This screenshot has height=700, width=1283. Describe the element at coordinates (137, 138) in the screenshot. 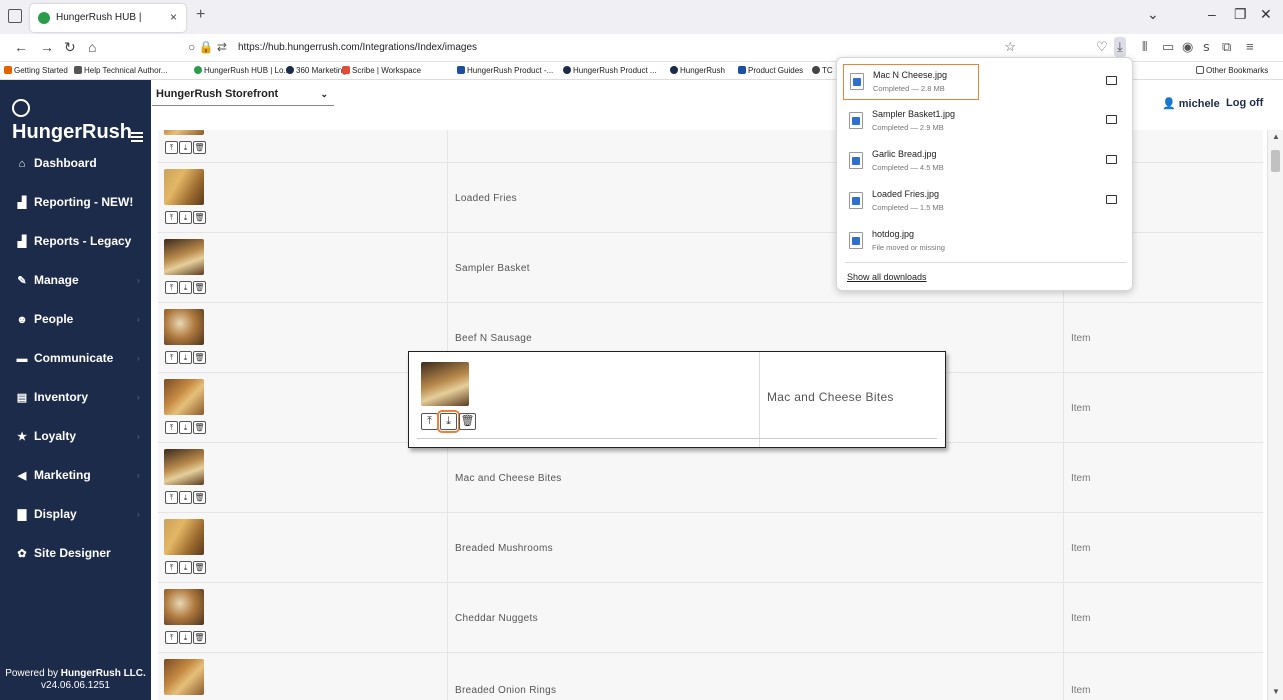

I see `hamburger-menu-icon` at that location.